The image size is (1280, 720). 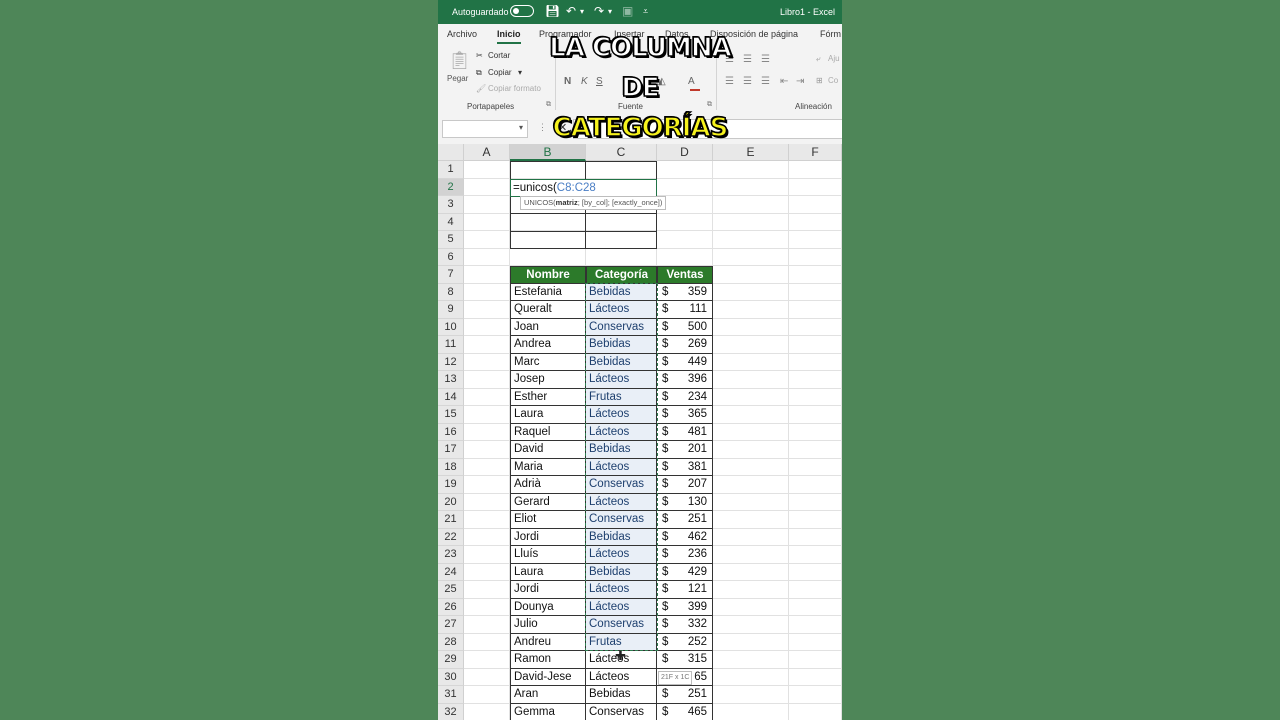 What do you see at coordinates (583, 188) in the screenshot?
I see `active-cell-b2: =unicos(C8:C28` at bounding box center [583, 188].